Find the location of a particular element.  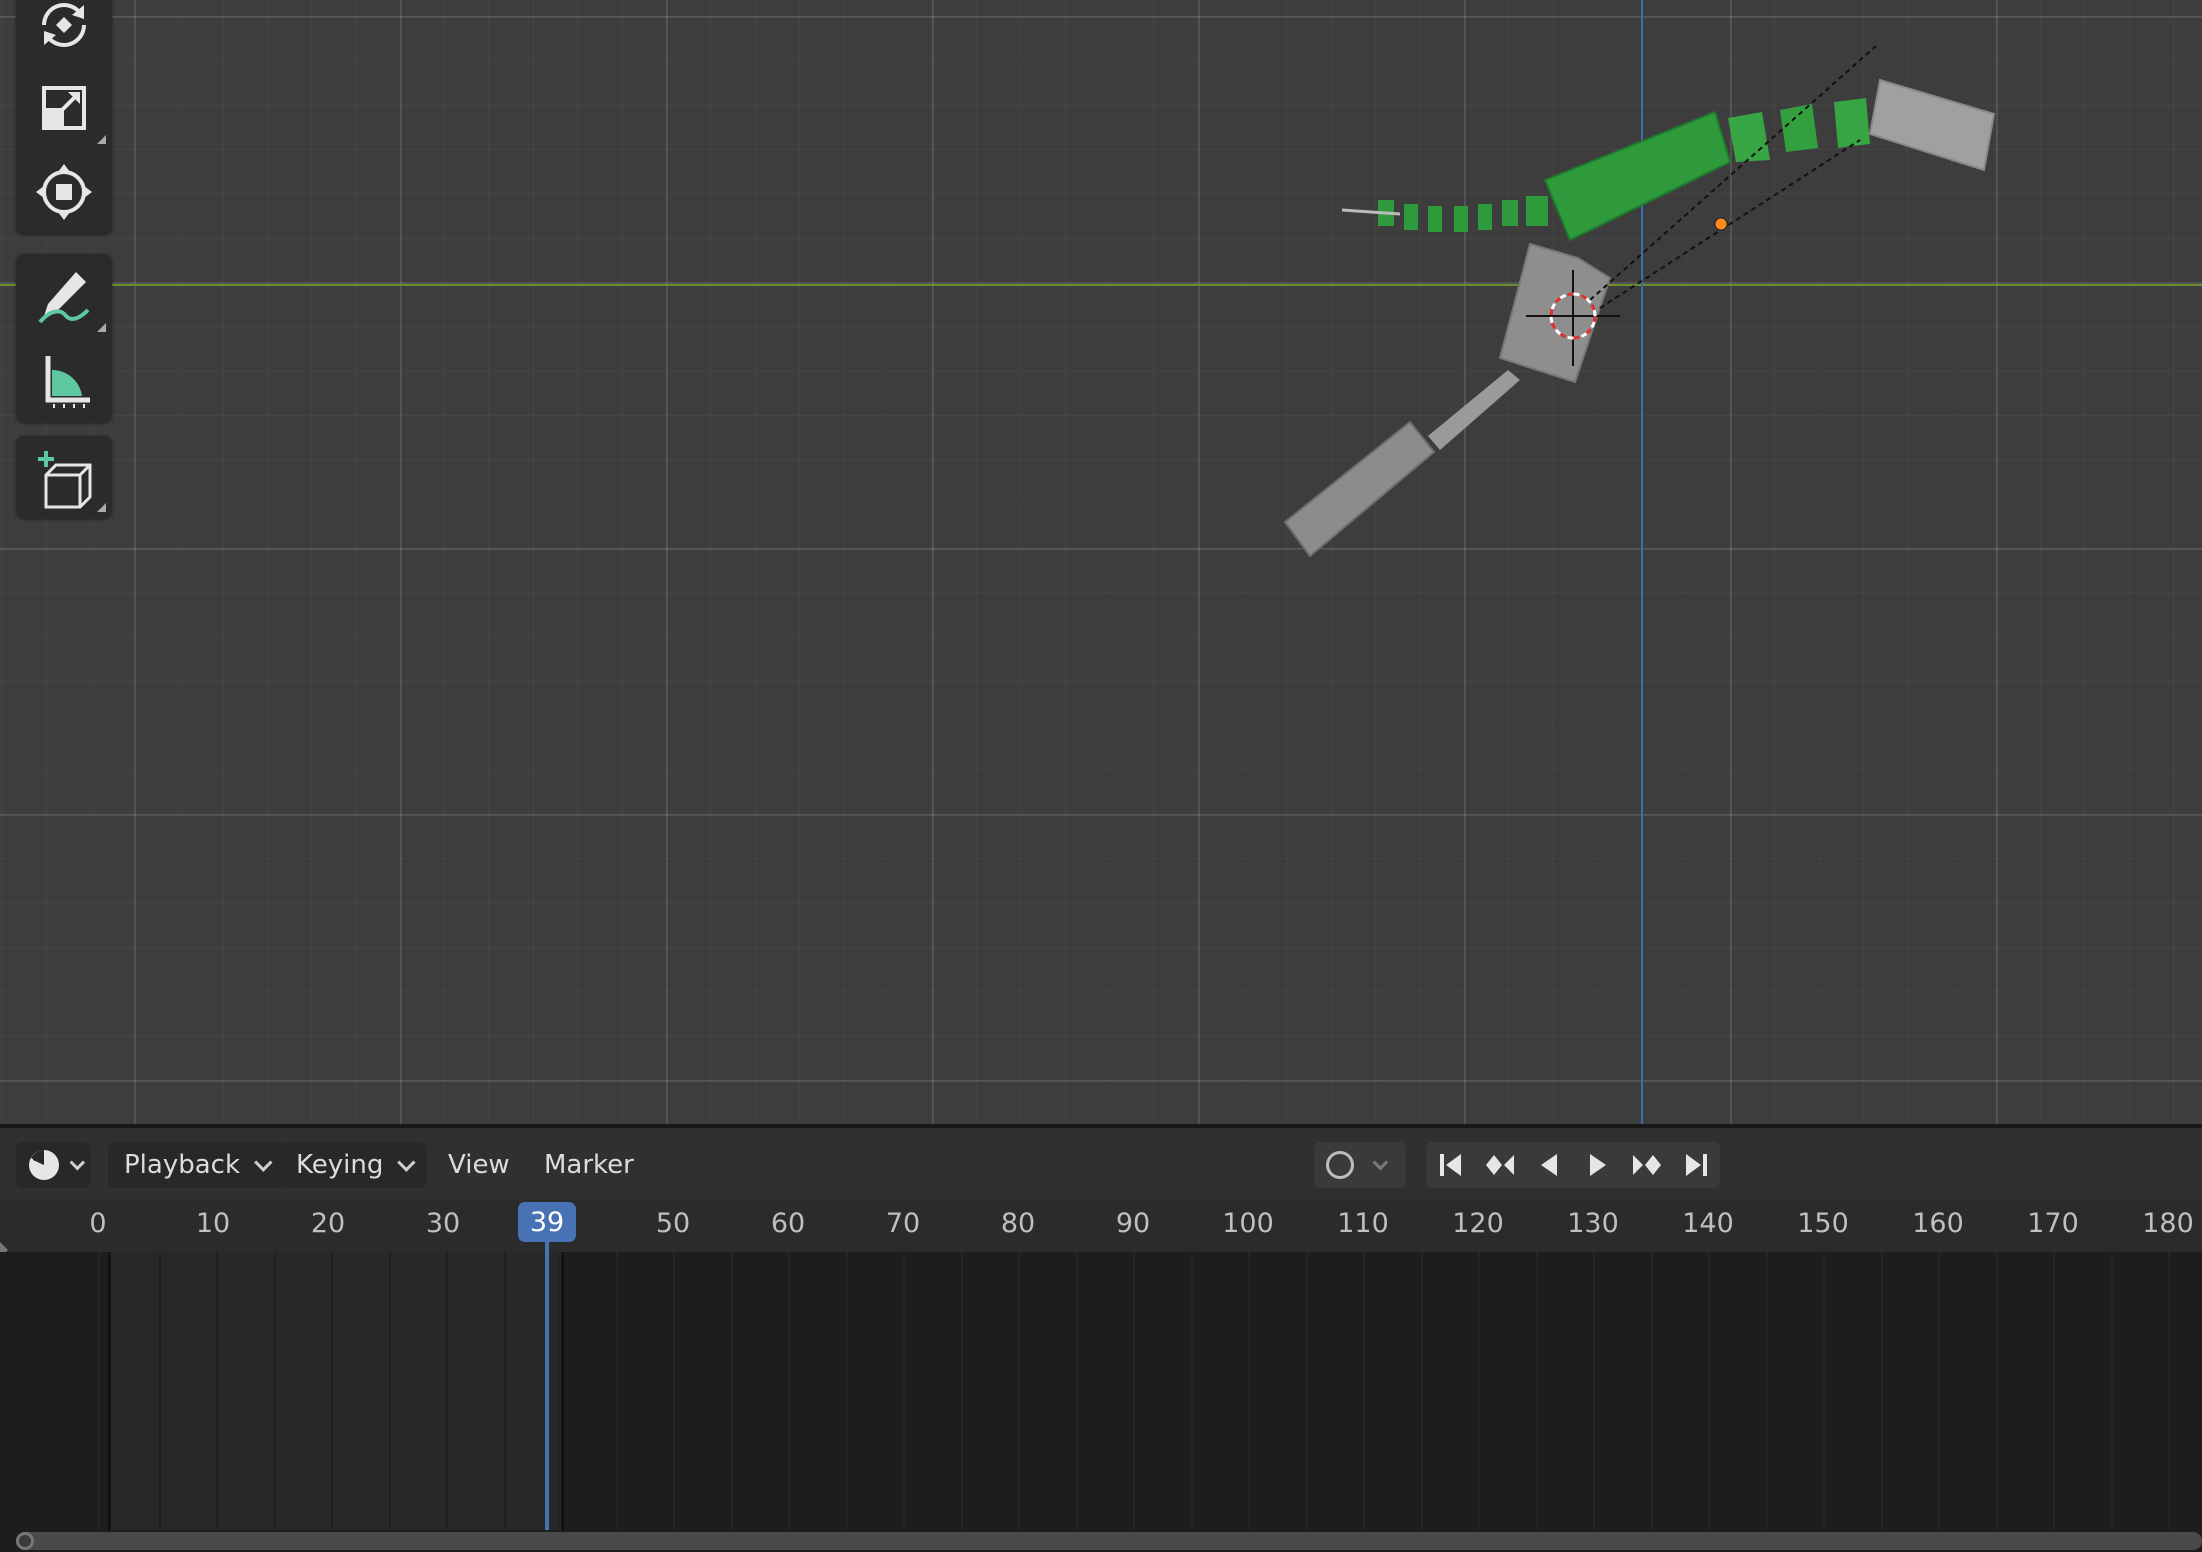

mesh-green-segment is located at coordinates (1749, 137).